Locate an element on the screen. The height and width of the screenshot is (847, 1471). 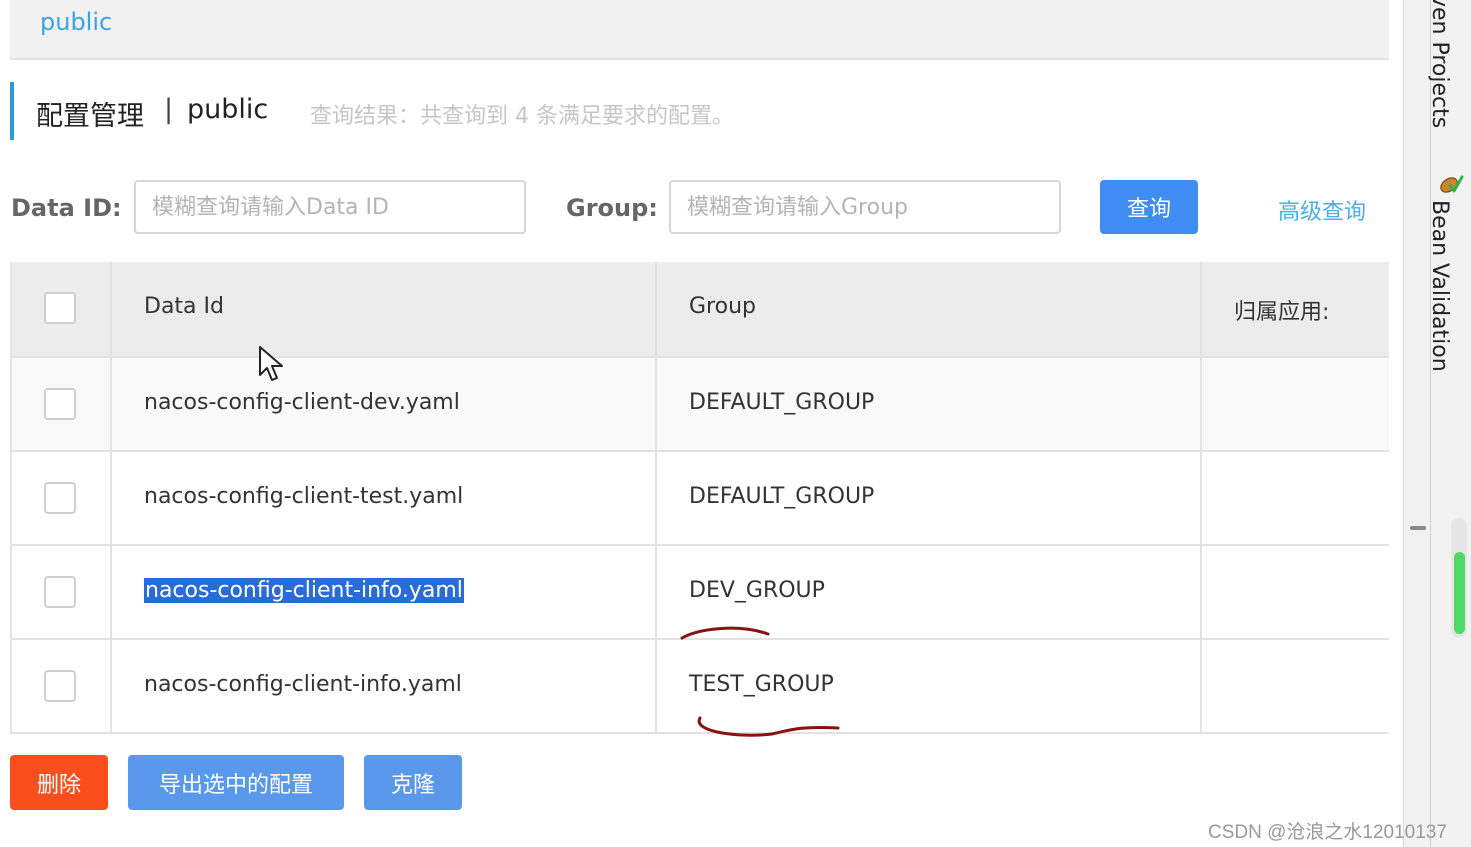
data-id-search-input is located at coordinates (330, 207).